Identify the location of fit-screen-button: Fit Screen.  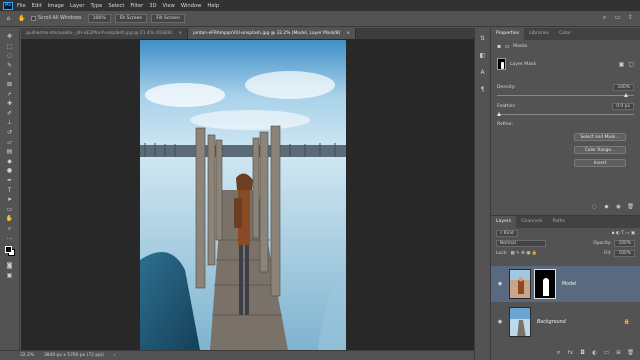
(131, 18).